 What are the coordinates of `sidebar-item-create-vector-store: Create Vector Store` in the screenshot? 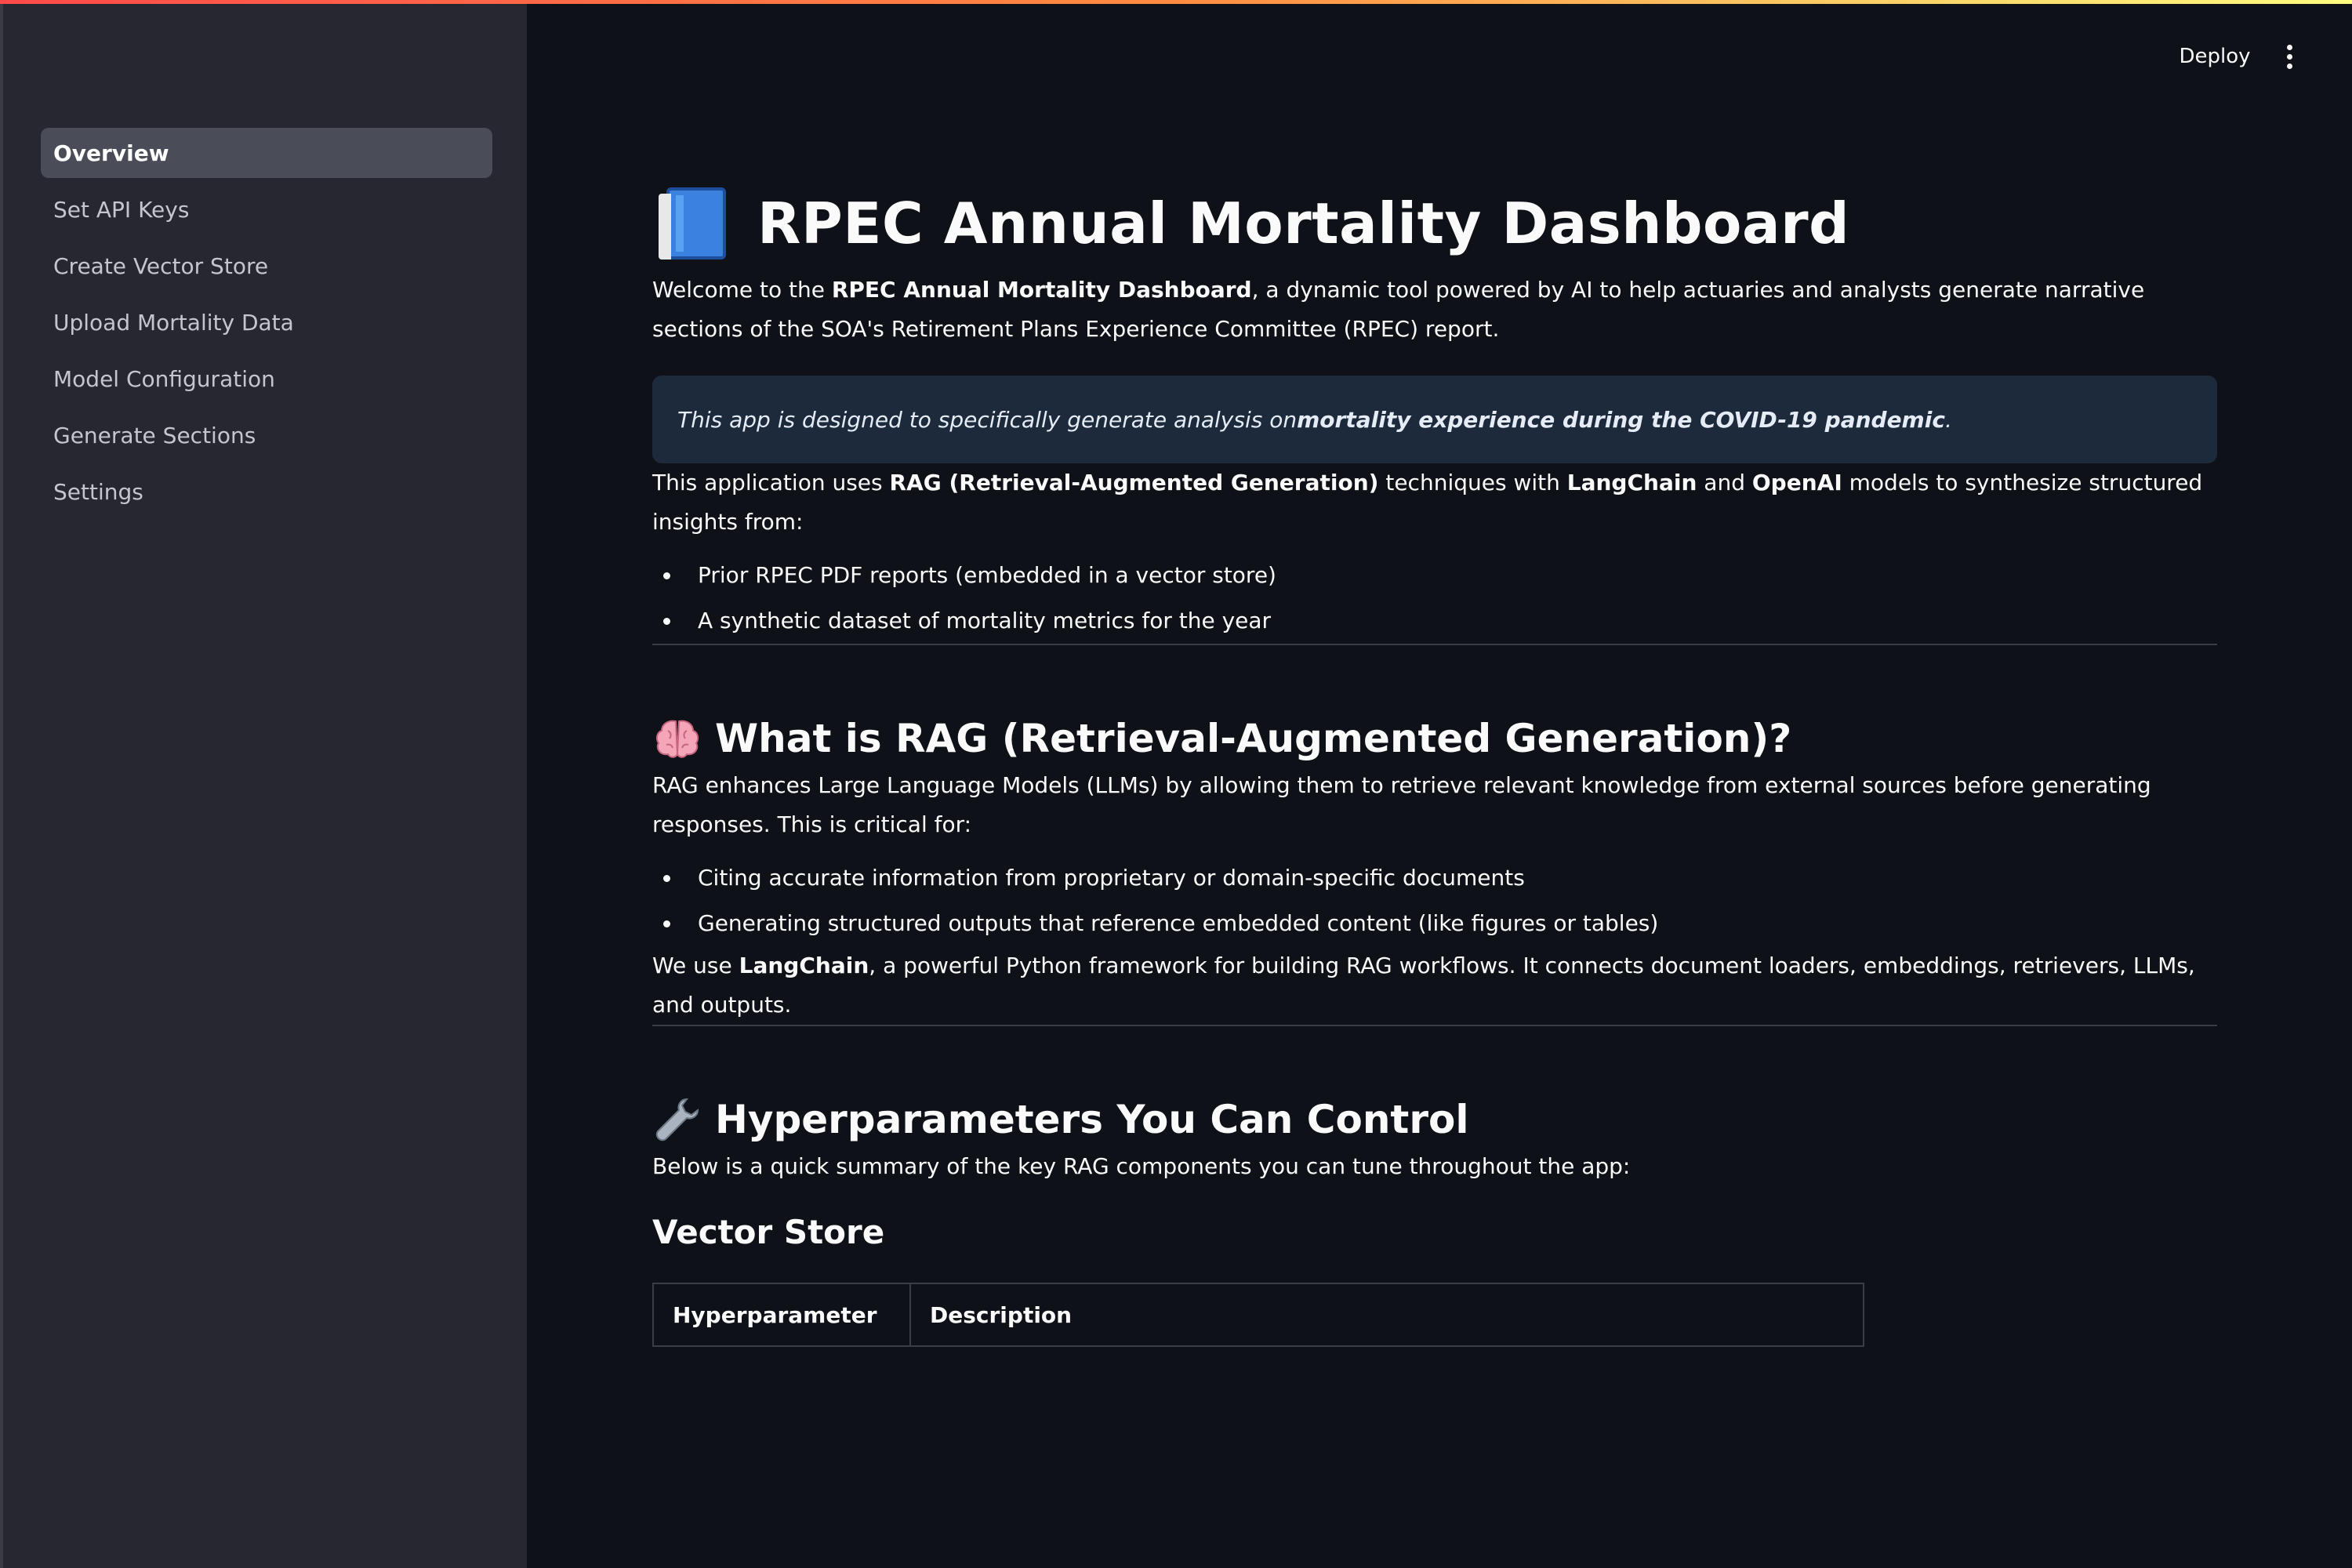 It's located at (266, 266).